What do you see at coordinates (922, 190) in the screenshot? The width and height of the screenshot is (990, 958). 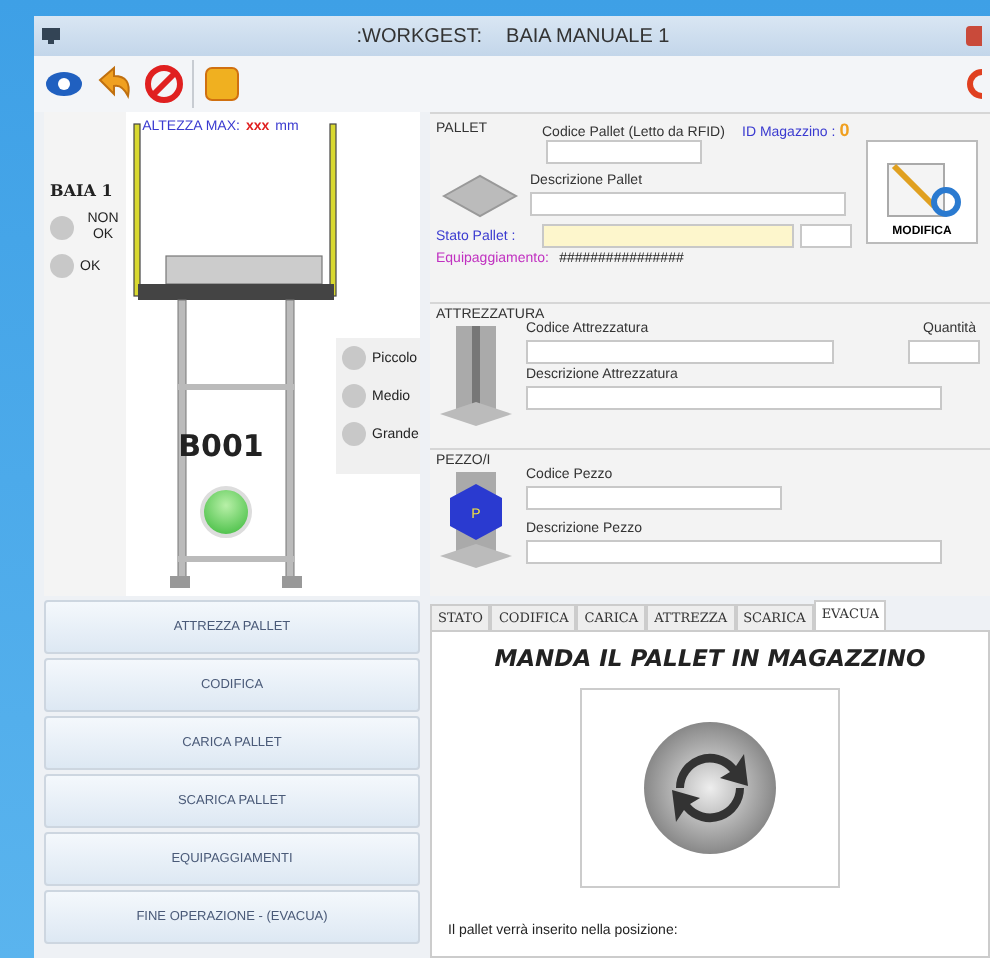 I see `notepad-gear-icon` at bounding box center [922, 190].